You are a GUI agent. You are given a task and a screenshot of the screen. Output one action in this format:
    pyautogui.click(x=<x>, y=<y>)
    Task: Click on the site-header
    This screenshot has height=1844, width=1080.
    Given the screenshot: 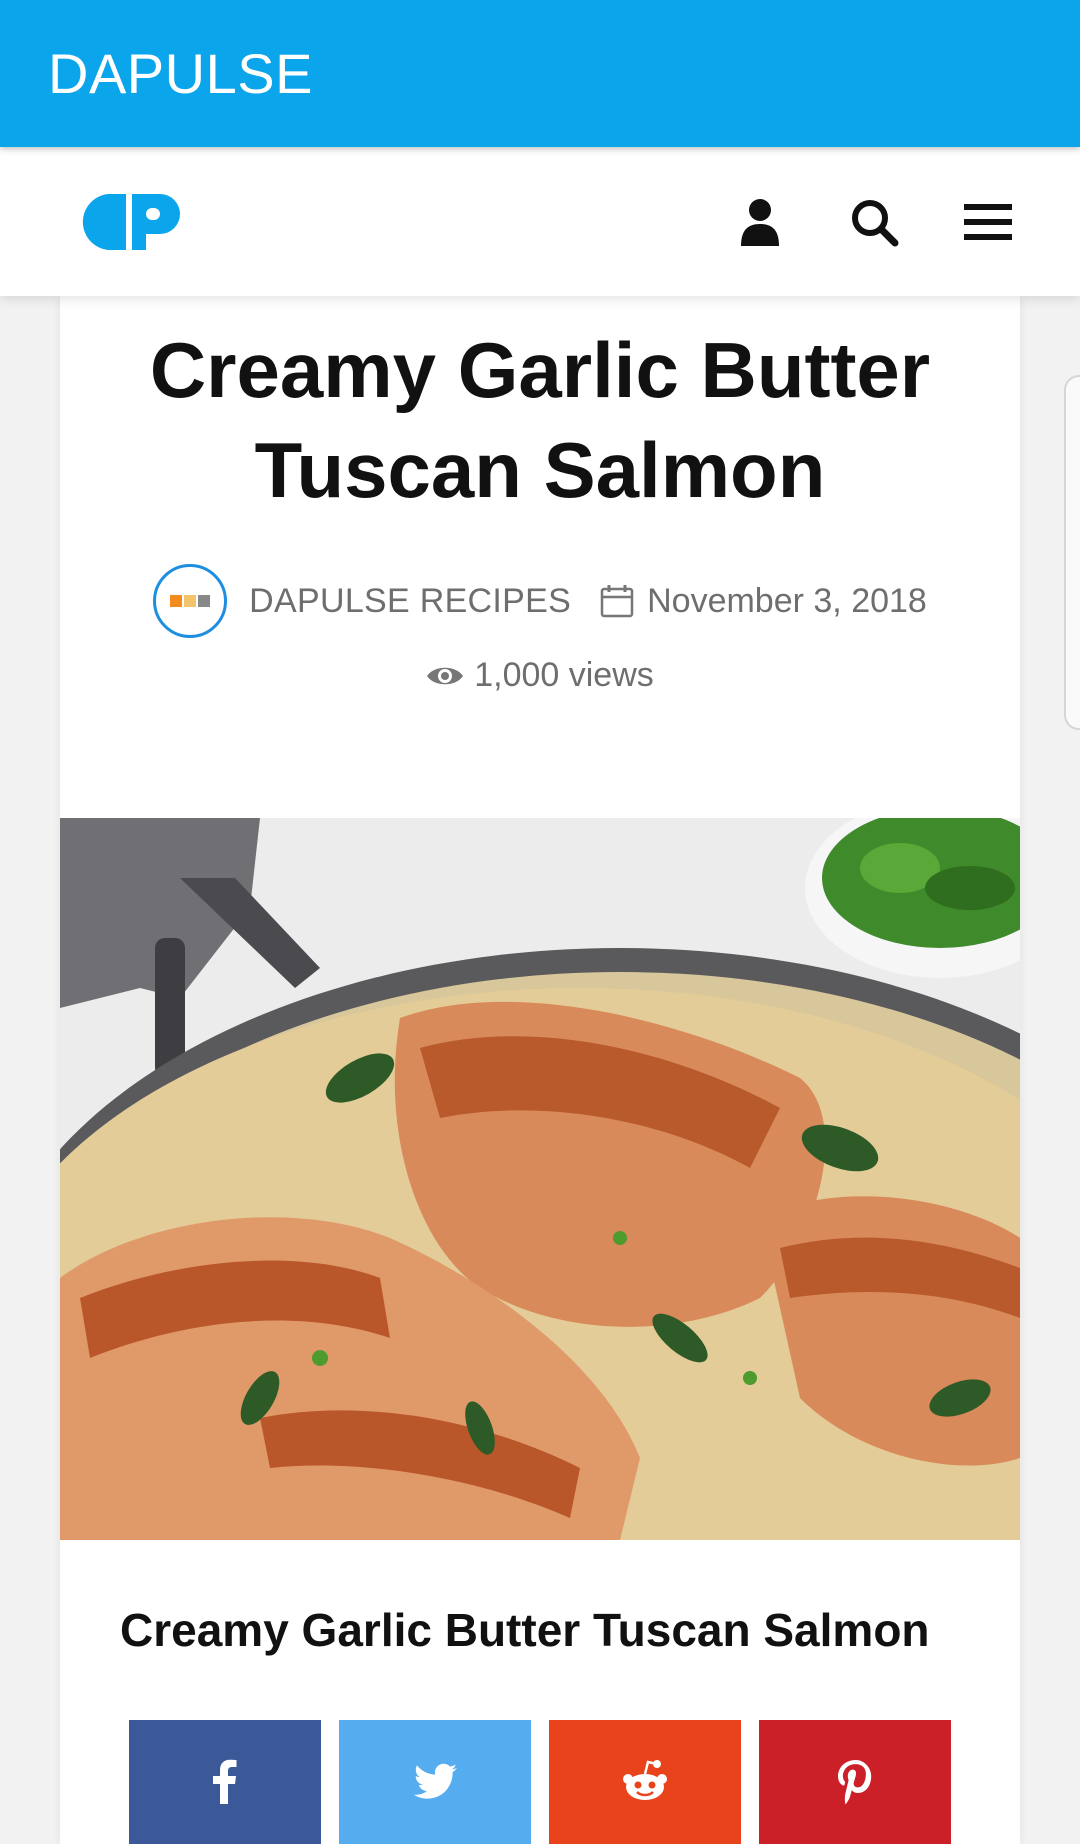 What is the action you would take?
    pyautogui.click(x=540, y=221)
    